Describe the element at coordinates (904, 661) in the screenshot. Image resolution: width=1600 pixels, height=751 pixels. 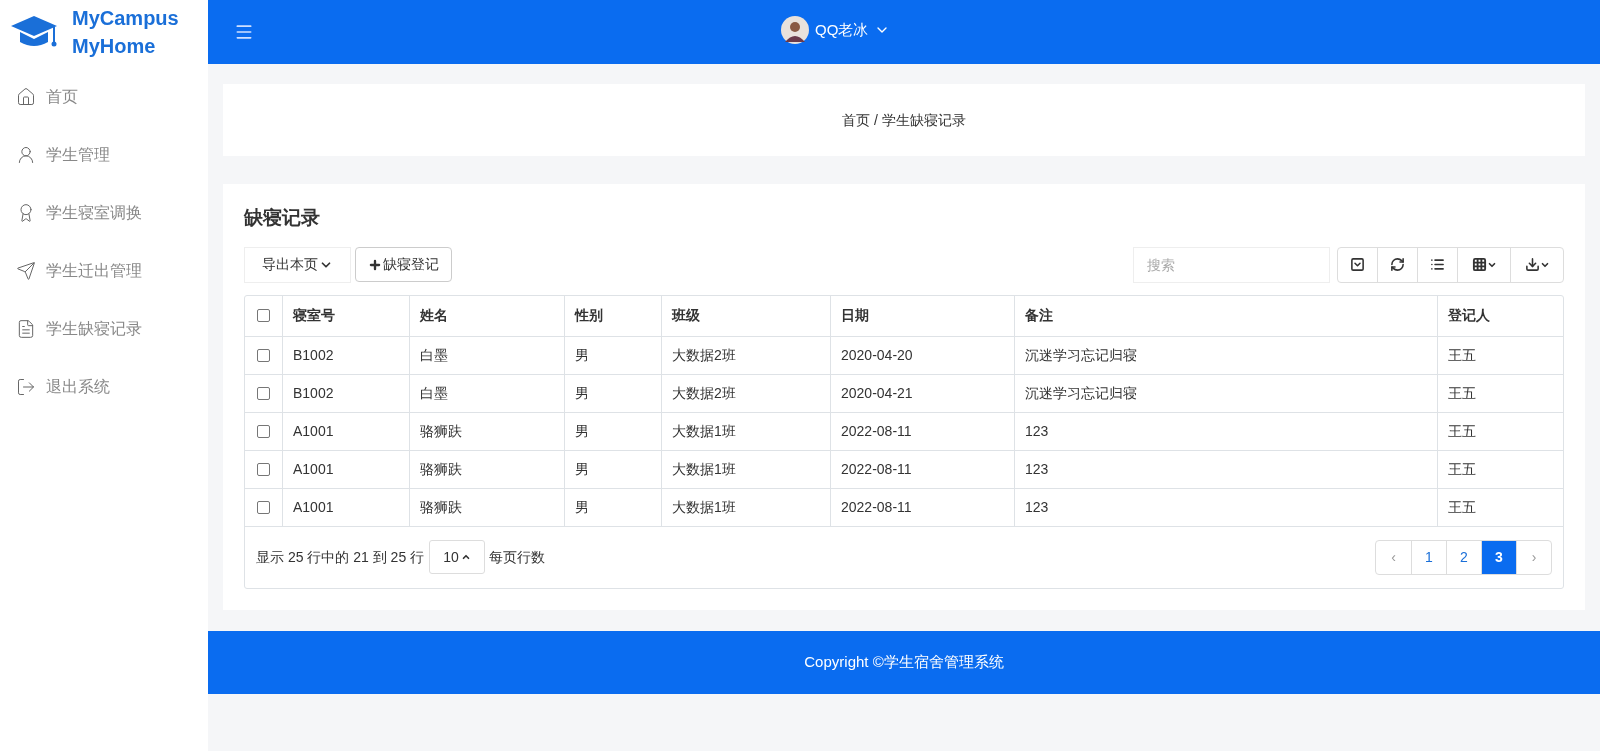
I see `copyright-text: Copyright ©学生宿舍管理系统` at that location.